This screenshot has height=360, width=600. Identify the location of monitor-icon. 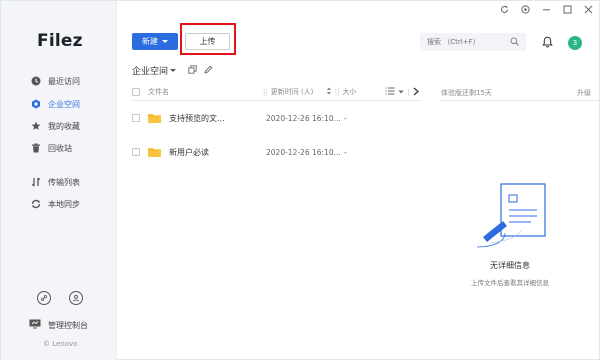
(35, 325).